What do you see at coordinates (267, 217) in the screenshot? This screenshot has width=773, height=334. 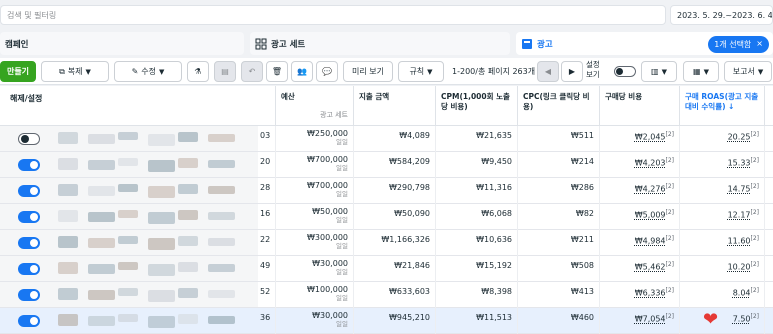 I see `row-index: 16` at bounding box center [267, 217].